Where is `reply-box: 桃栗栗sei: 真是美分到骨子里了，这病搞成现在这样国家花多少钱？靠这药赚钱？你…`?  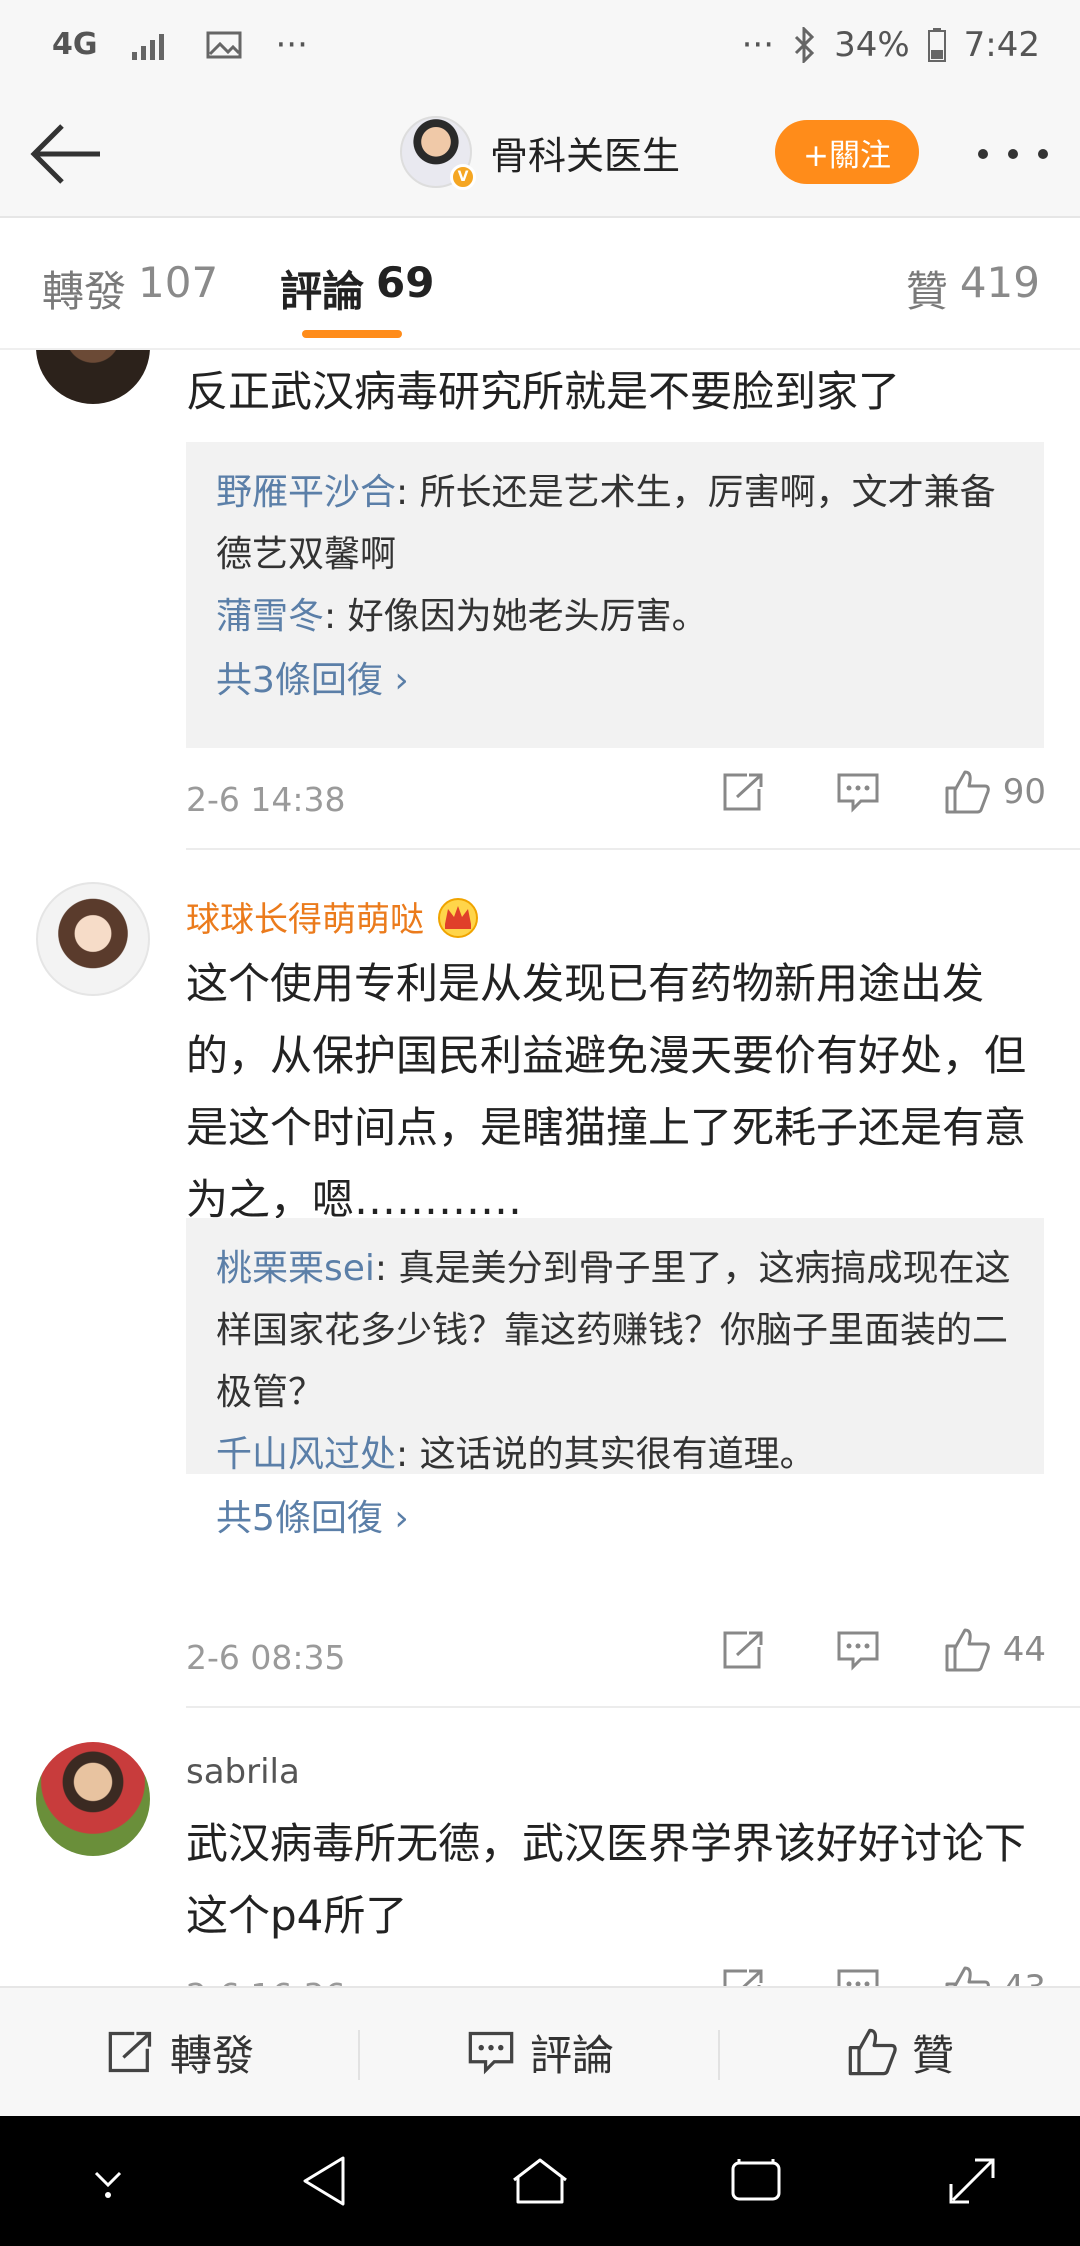 reply-box: 桃栗栗sei: 真是美分到骨子里了，这病搞成现在这样国家花多少钱？靠这药赚钱？你… is located at coordinates (615, 1378).